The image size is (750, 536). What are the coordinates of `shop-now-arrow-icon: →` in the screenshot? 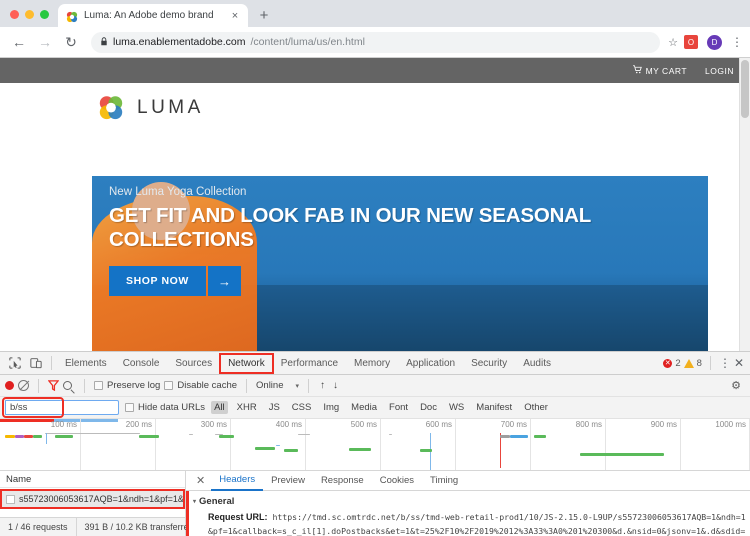 It's located at (224, 281).